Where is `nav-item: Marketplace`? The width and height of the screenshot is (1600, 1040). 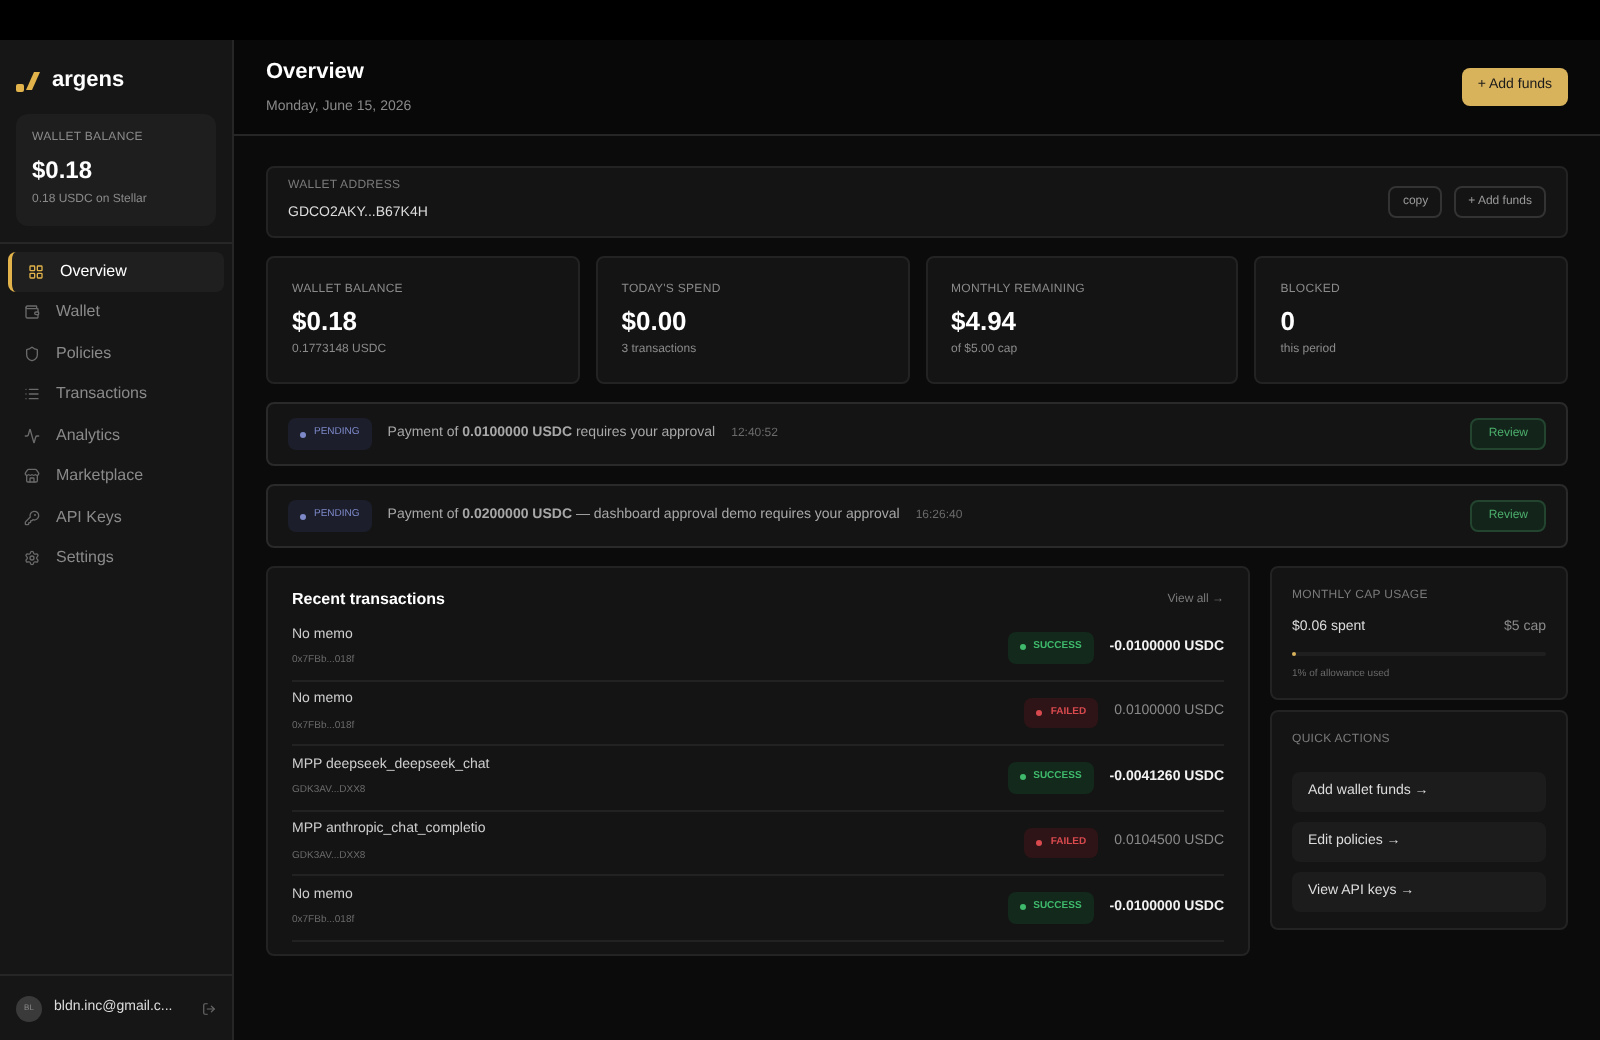
nav-item: Marketplace is located at coordinates (116, 476).